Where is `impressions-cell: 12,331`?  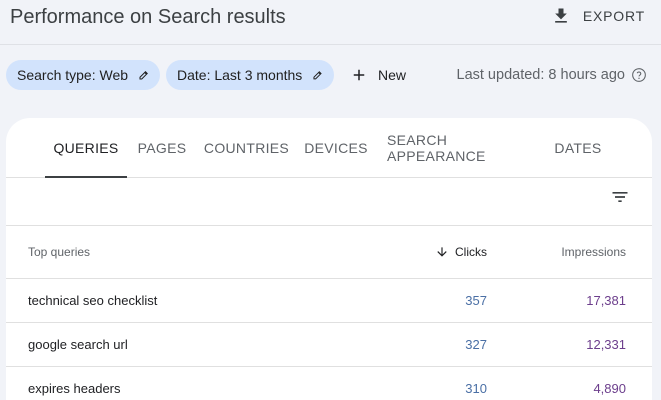
impressions-cell: 12,331 is located at coordinates (606, 344).